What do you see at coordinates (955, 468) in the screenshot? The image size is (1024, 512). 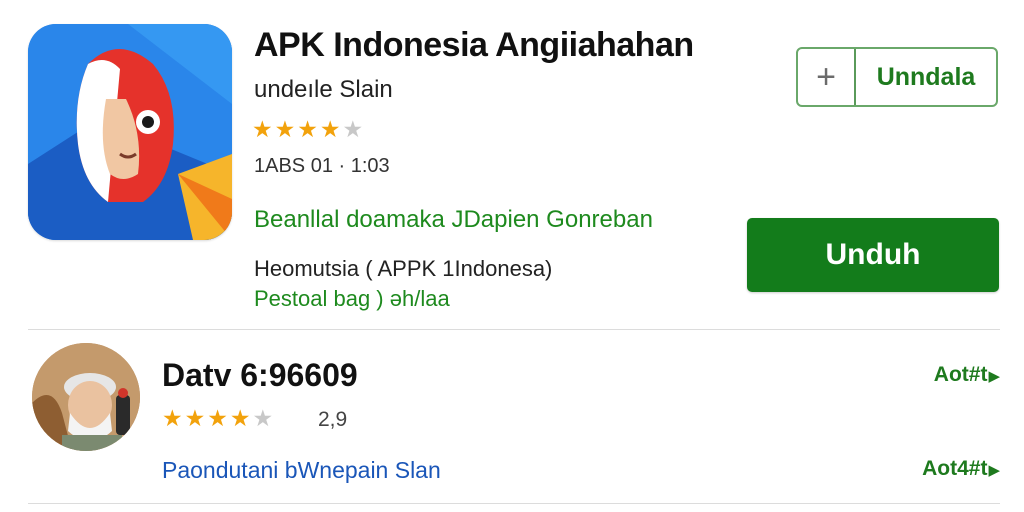 I see `list-item-action-bottom-label: Aot4#t` at bounding box center [955, 468].